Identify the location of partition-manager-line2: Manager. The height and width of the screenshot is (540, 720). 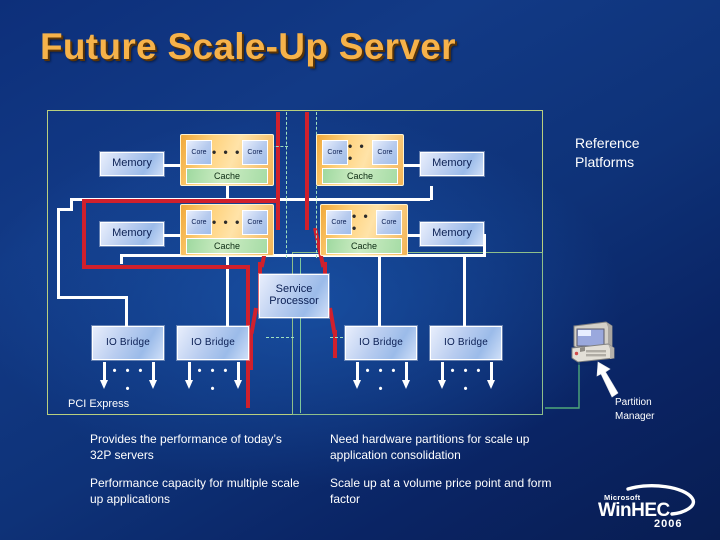
(635, 416).